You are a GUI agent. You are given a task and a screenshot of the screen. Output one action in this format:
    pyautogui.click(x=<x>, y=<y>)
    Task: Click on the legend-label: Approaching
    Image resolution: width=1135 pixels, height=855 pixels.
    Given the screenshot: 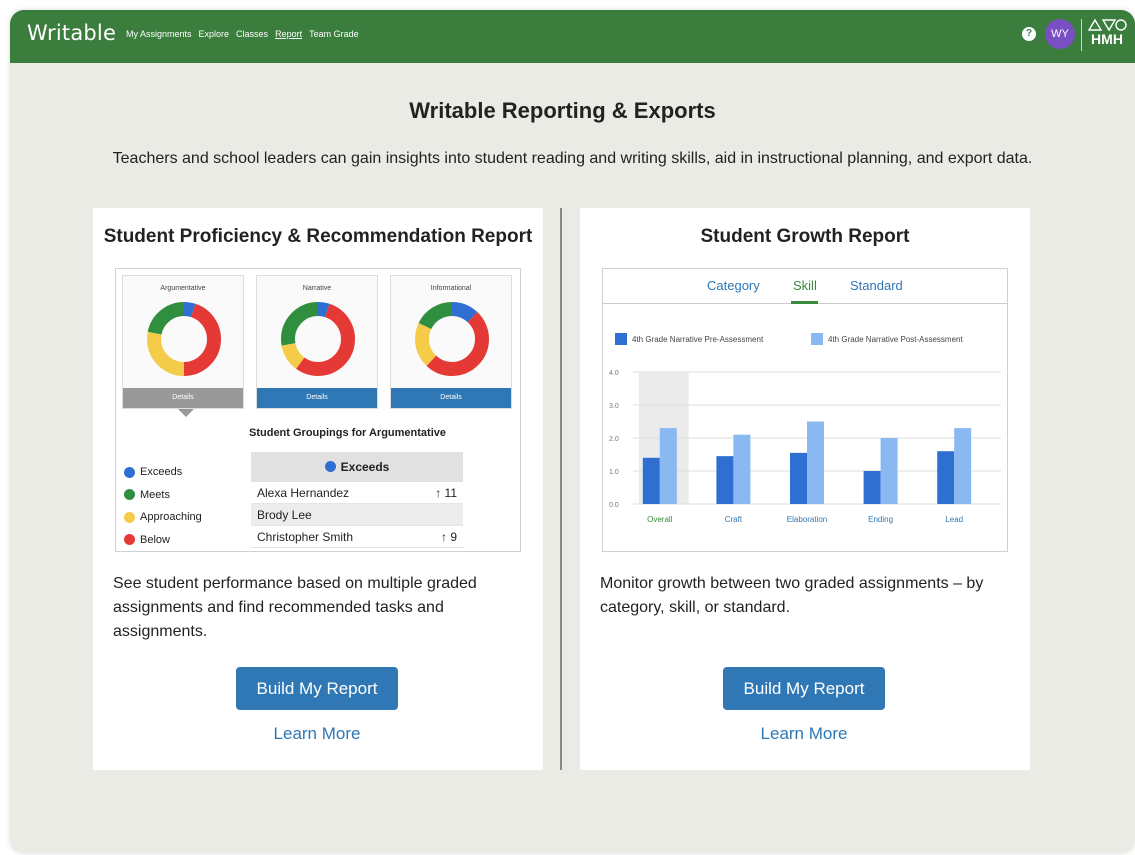 What is the action you would take?
    pyautogui.click(x=171, y=517)
    